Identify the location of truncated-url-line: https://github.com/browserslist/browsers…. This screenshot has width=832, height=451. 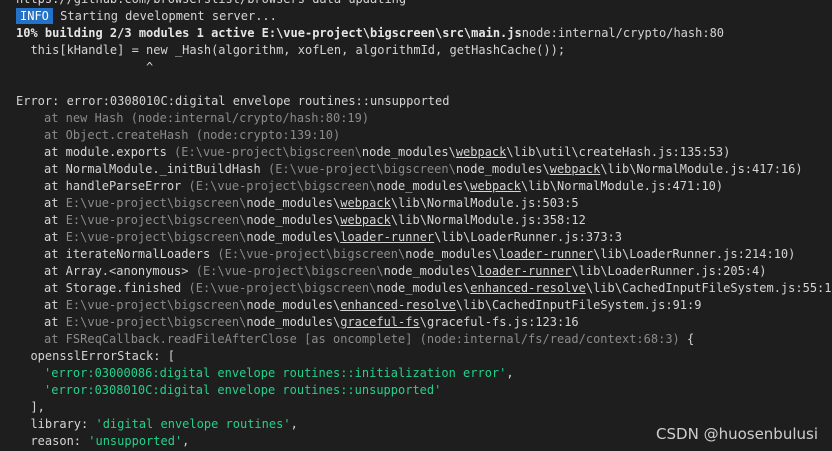
(424, 4).